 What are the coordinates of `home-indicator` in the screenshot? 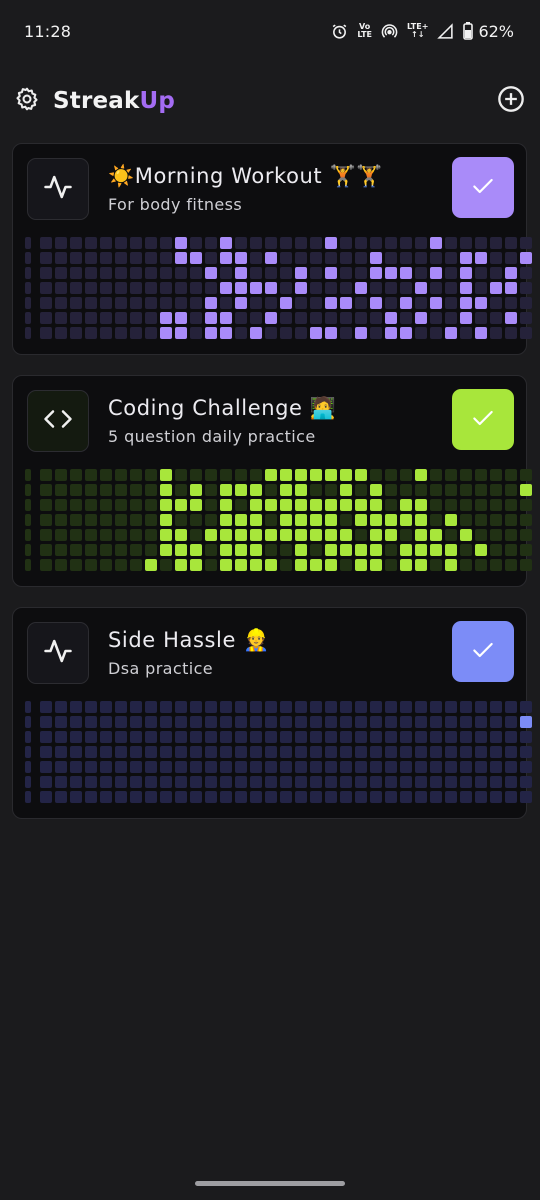 It's located at (270, 1183).